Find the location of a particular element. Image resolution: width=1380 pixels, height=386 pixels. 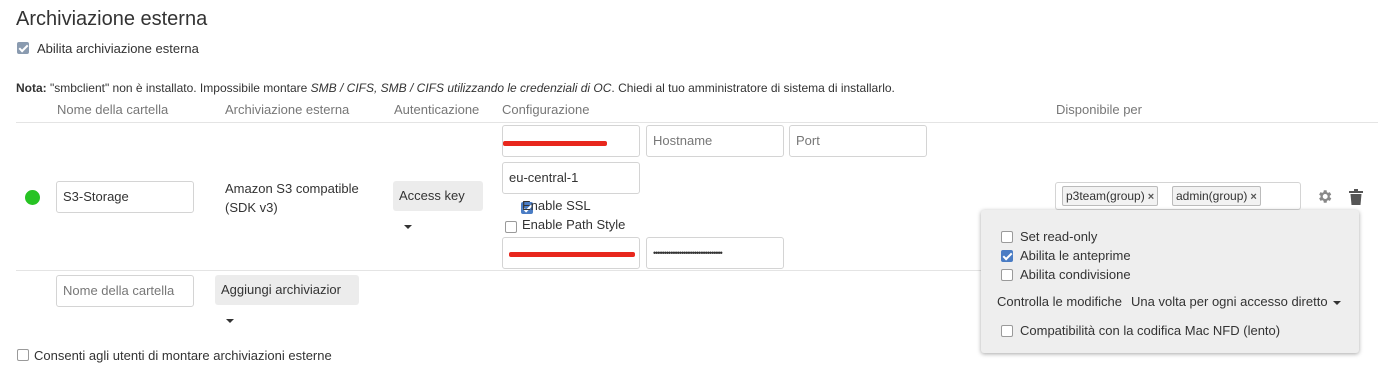

watch-changes-select: Una volta per ogni accesso diretto is located at coordinates (1236, 301).